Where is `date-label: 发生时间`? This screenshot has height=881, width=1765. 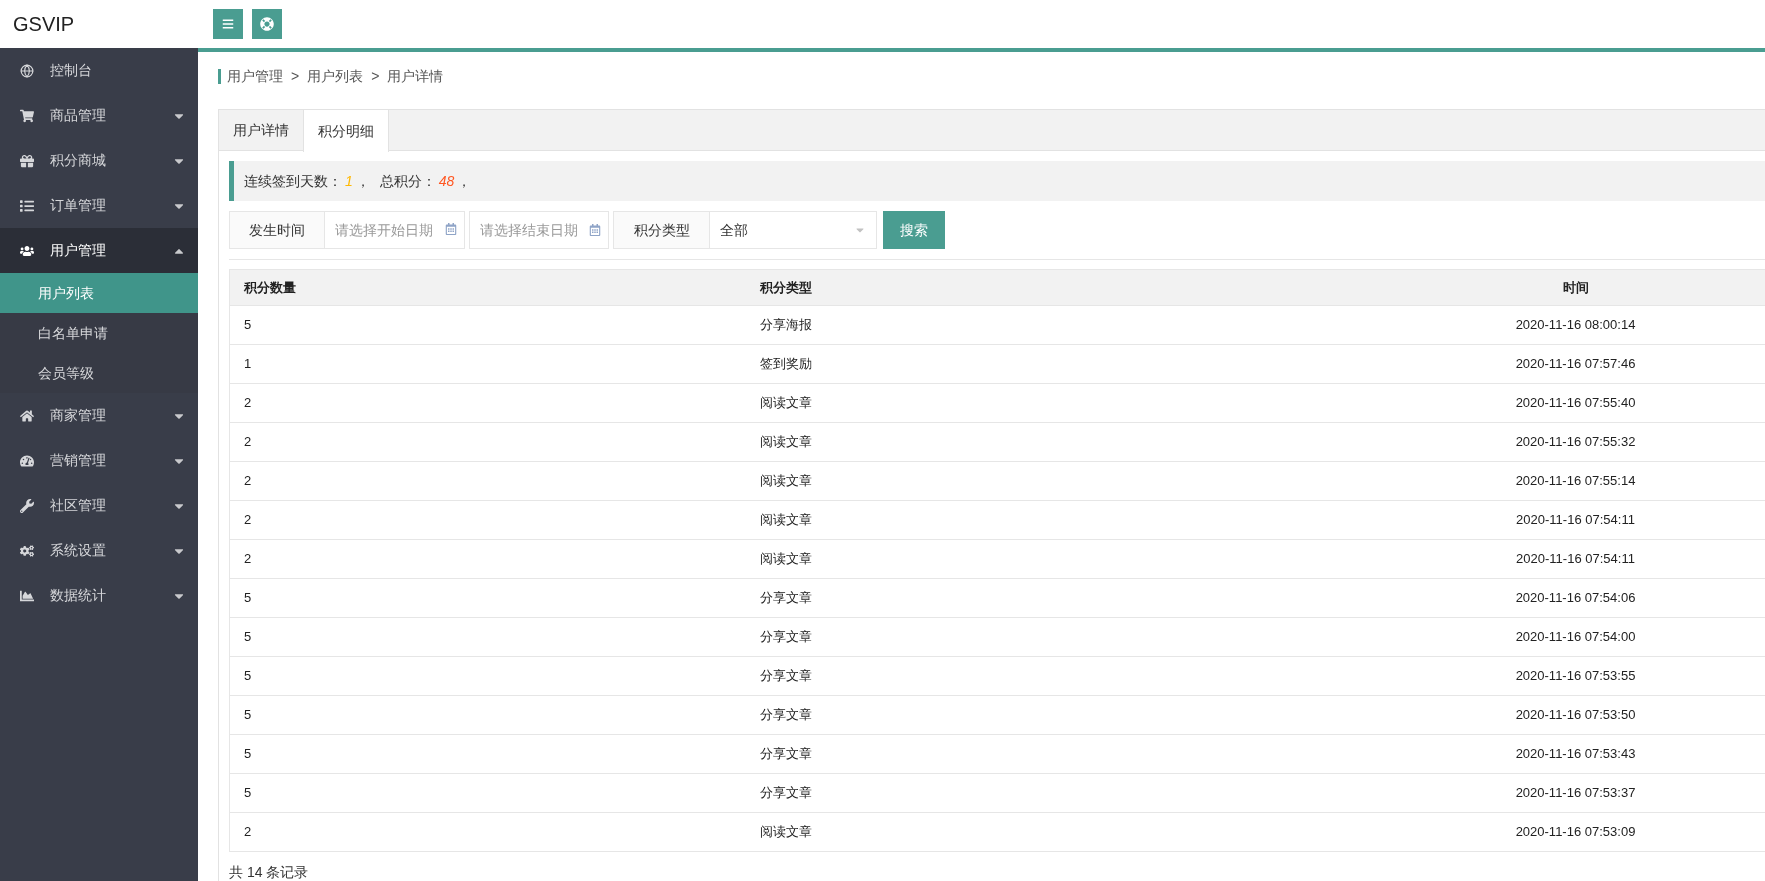
date-label: 发生时间 is located at coordinates (277, 230).